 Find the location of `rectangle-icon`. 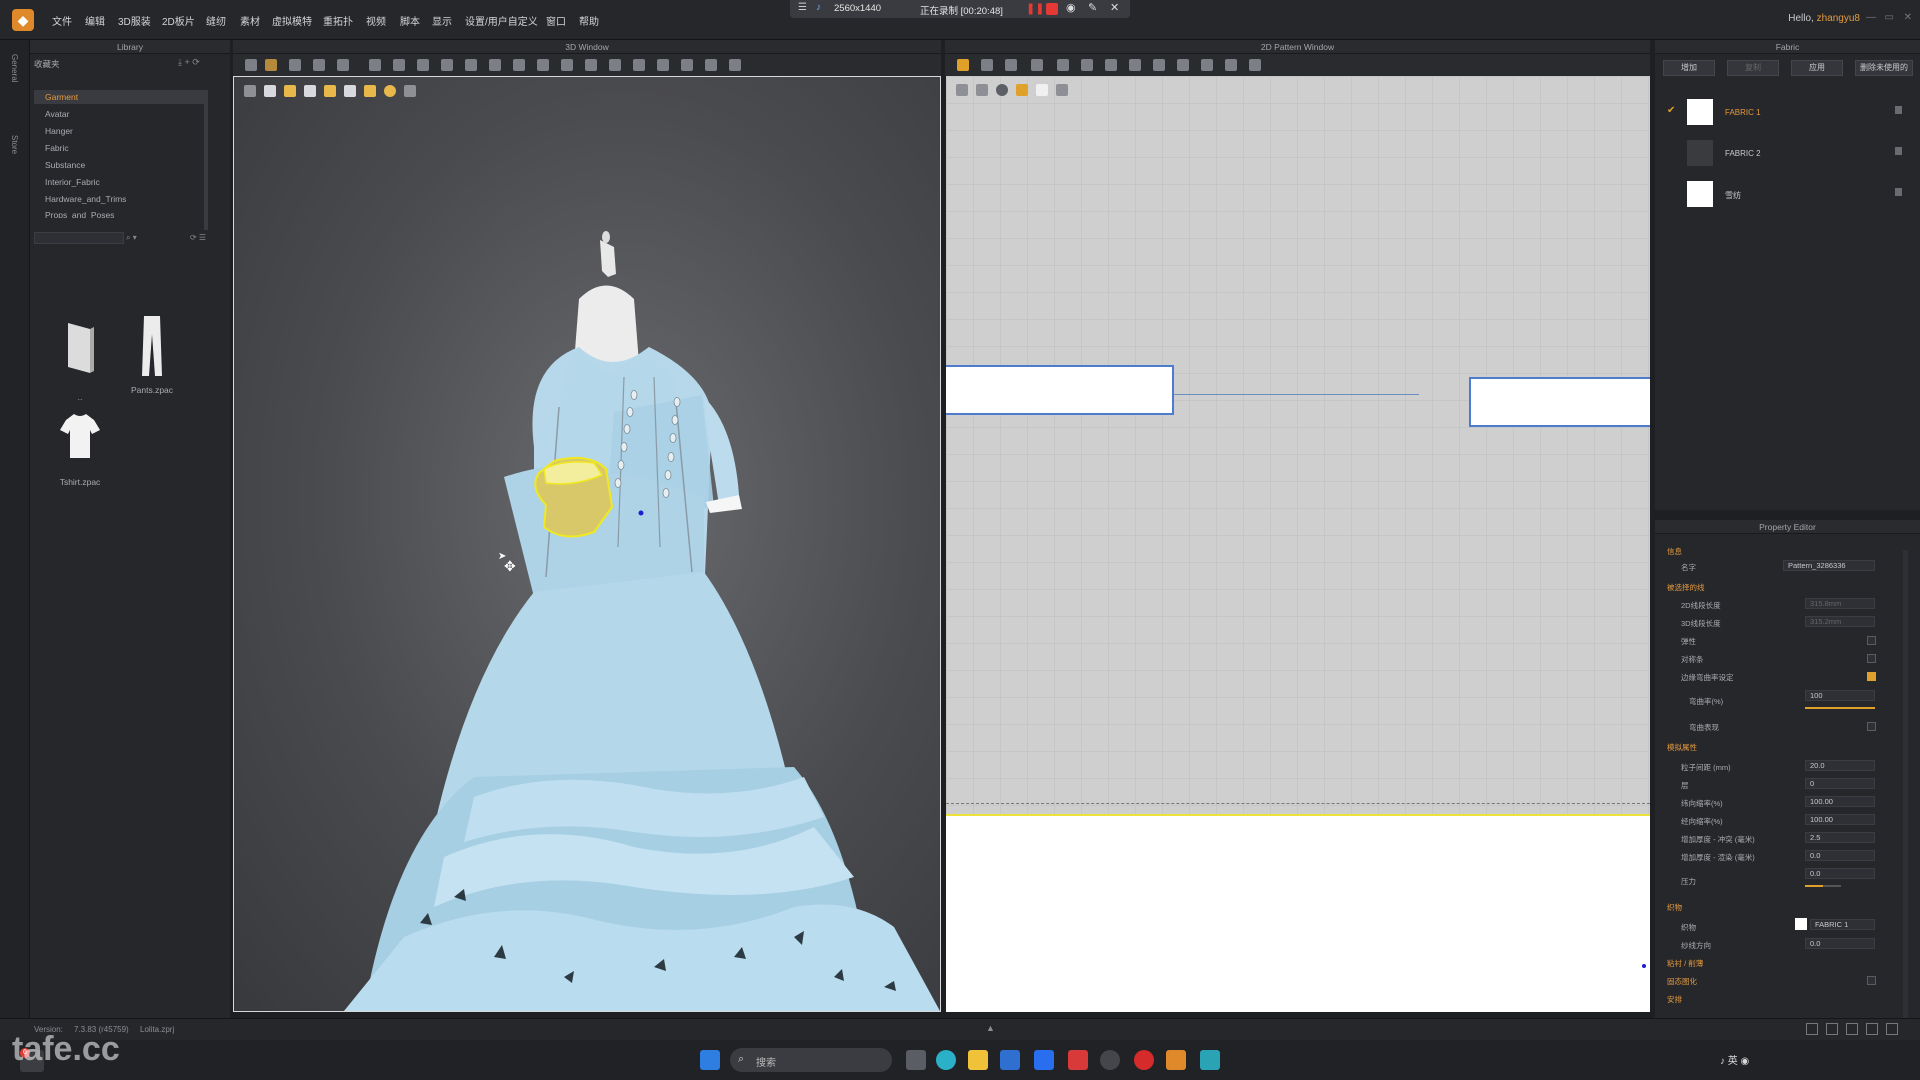

rectangle-icon is located at coordinates (1011, 65).